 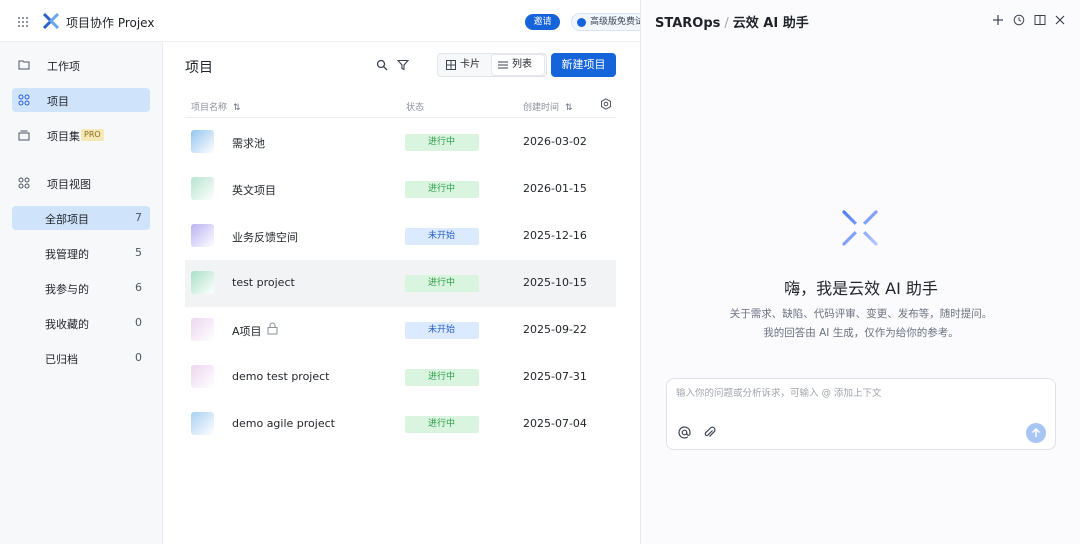 What do you see at coordinates (684, 432) in the screenshot?
I see `mention-icon` at bounding box center [684, 432].